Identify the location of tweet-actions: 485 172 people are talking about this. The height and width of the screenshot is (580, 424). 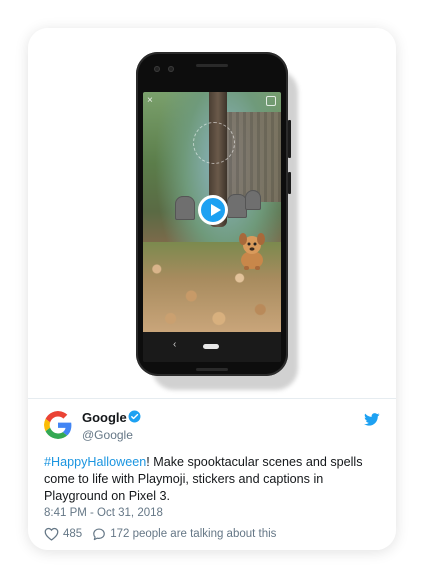
(165, 534).